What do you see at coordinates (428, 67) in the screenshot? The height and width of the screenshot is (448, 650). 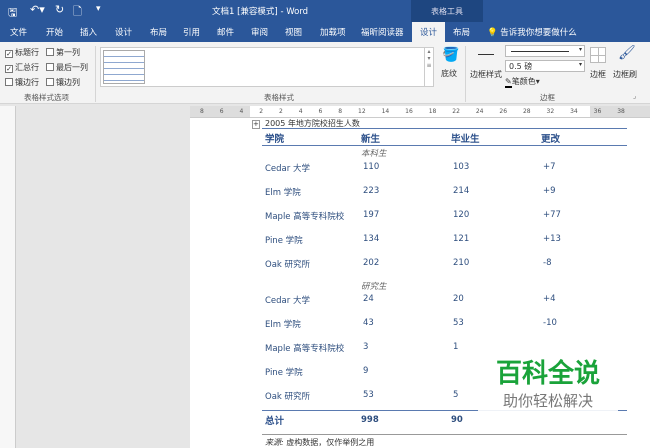 I see `gallery-scroll: ▴ ▾ ≡` at bounding box center [428, 67].